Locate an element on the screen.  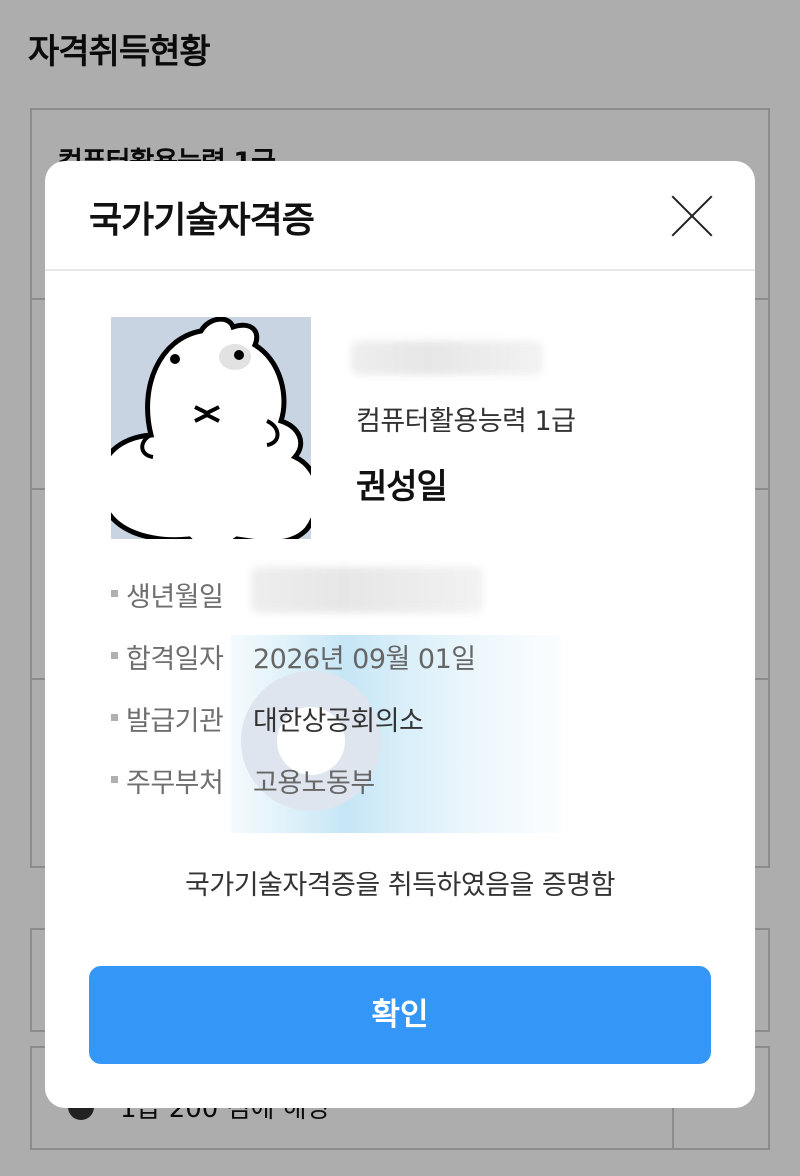
avatar-illustration is located at coordinates (211, 428).